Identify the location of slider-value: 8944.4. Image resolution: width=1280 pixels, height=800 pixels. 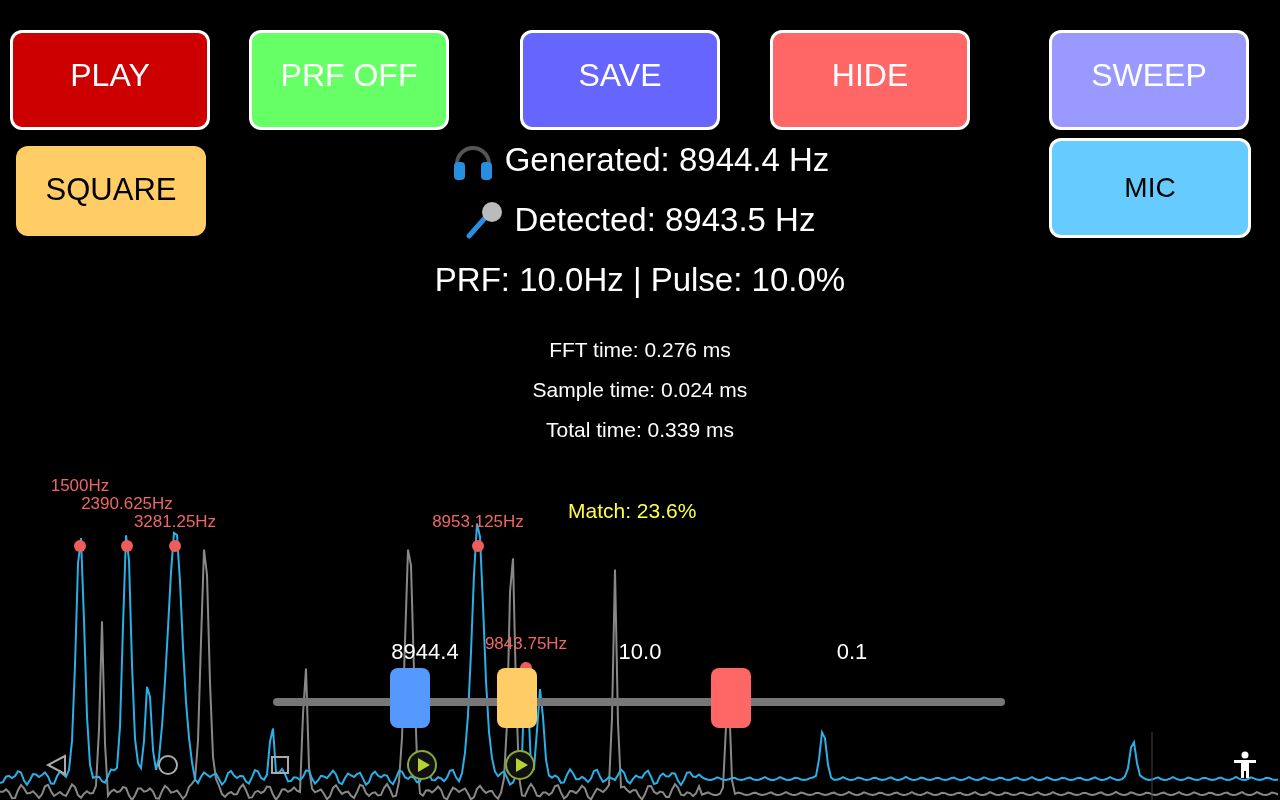
(425, 652).